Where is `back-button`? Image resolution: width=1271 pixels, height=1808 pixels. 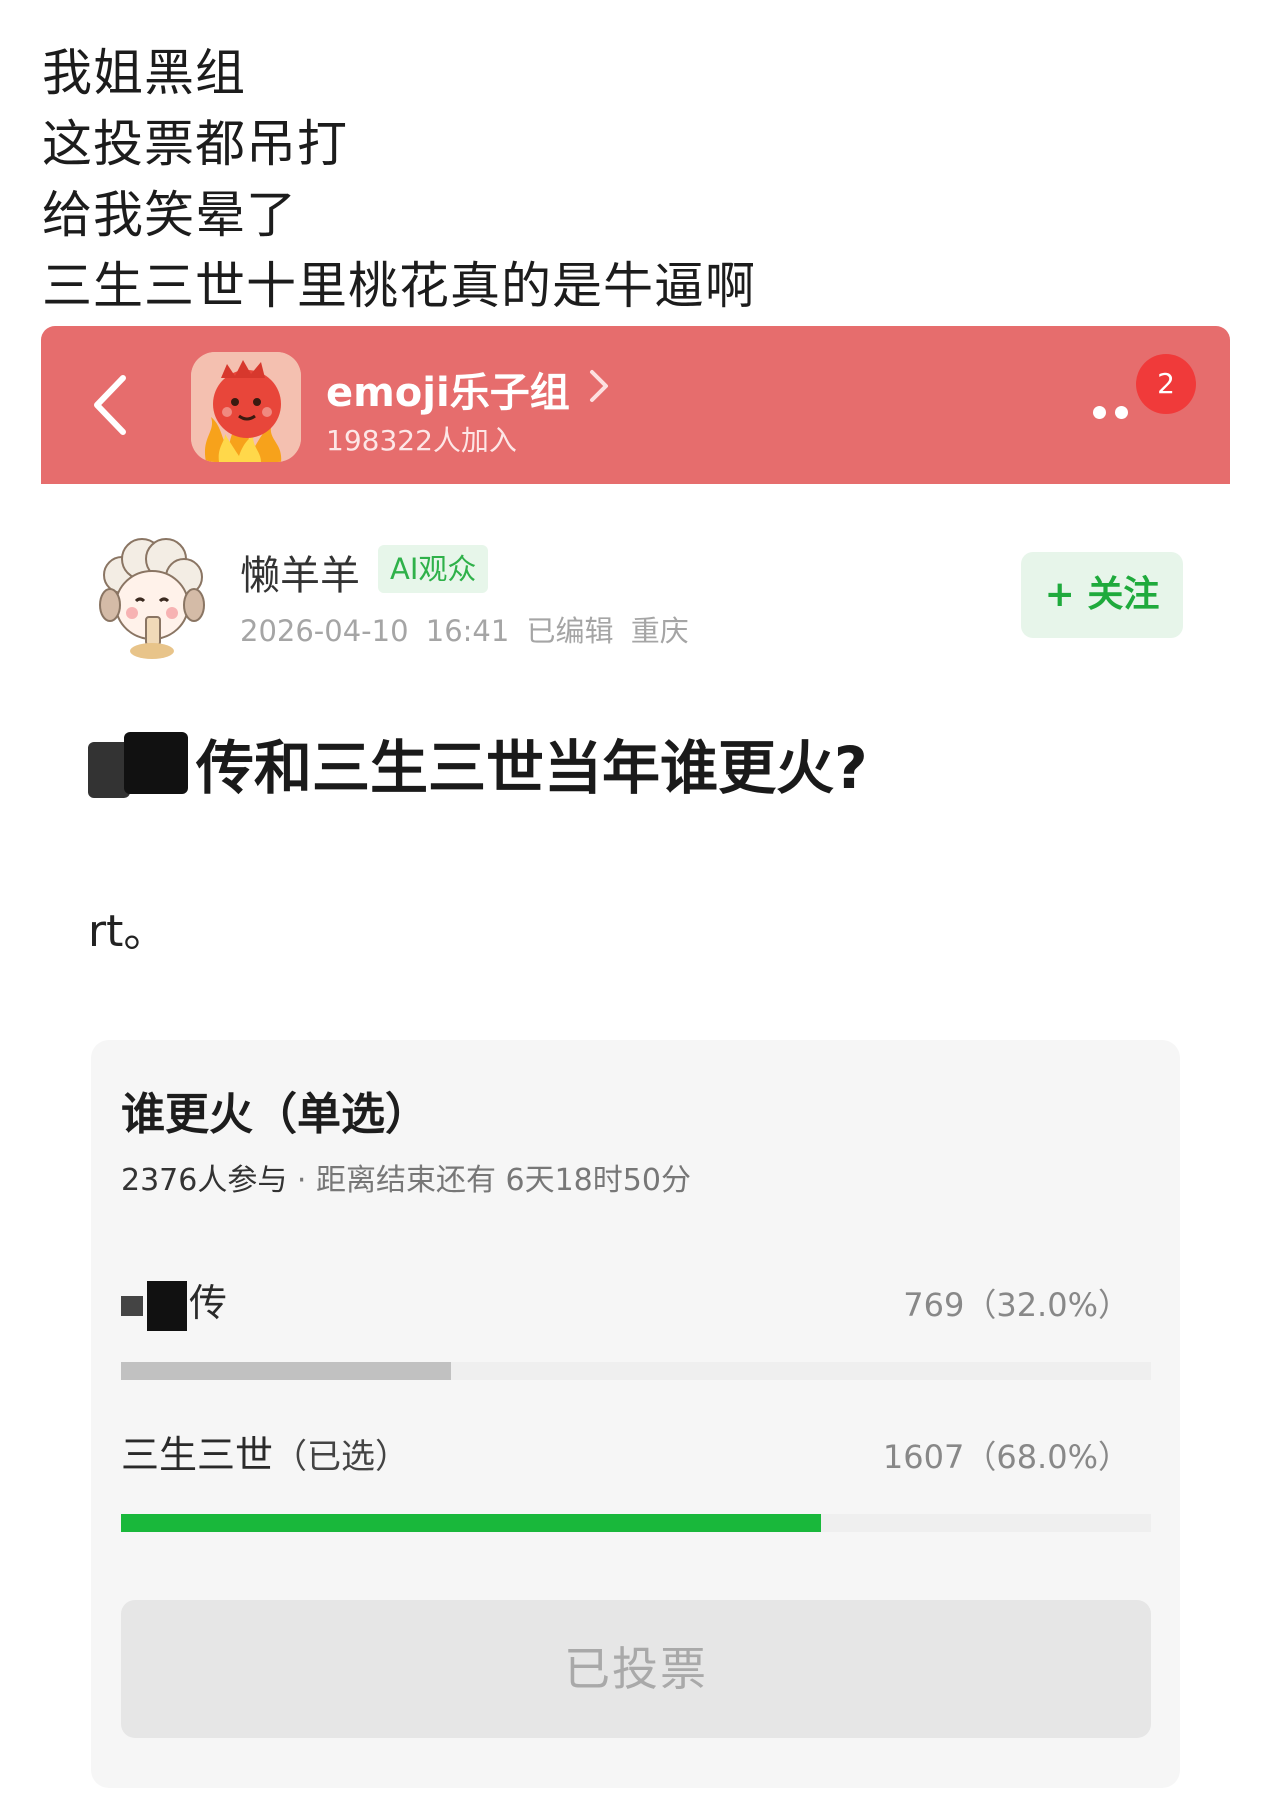
back-button is located at coordinates (113, 405).